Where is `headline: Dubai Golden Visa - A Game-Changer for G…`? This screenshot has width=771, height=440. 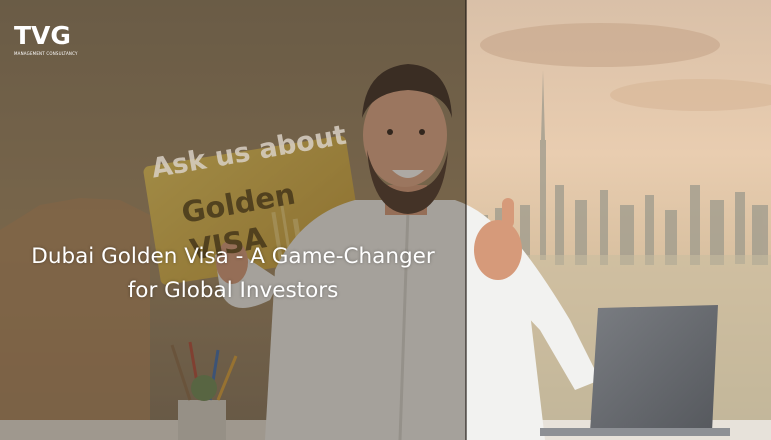 headline: Dubai Golden Visa - A Game-Changer for G… is located at coordinates (233, 274).